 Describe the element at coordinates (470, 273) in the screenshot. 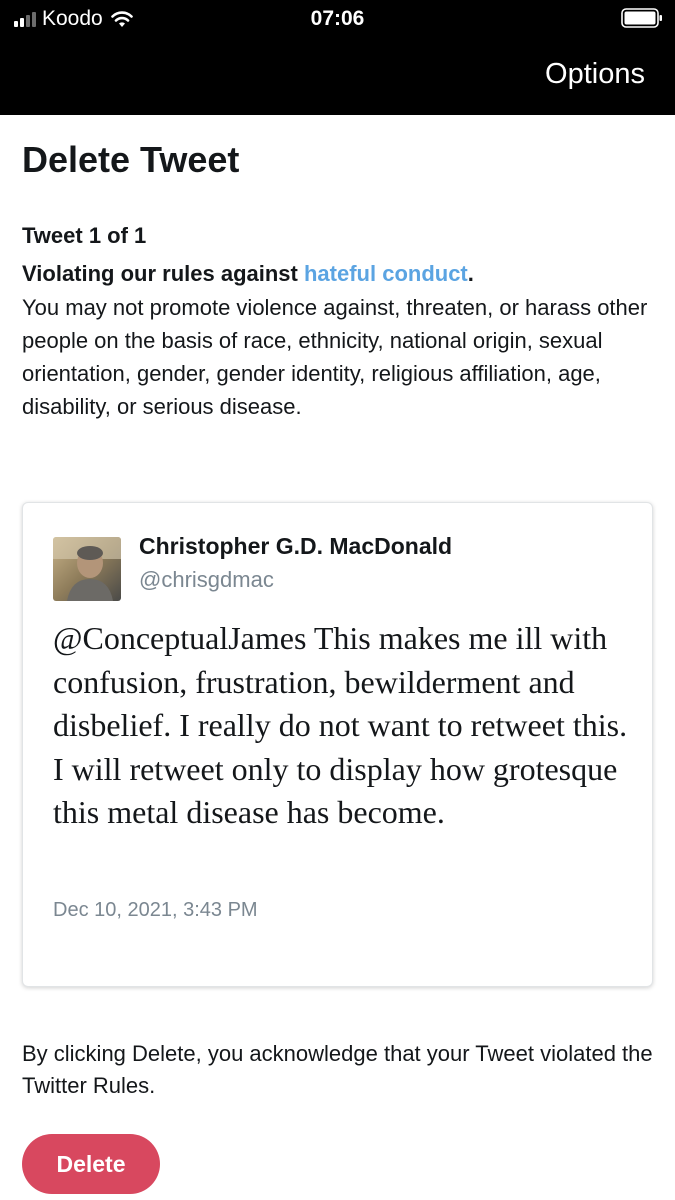

I see `violation-suffix: .` at that location.